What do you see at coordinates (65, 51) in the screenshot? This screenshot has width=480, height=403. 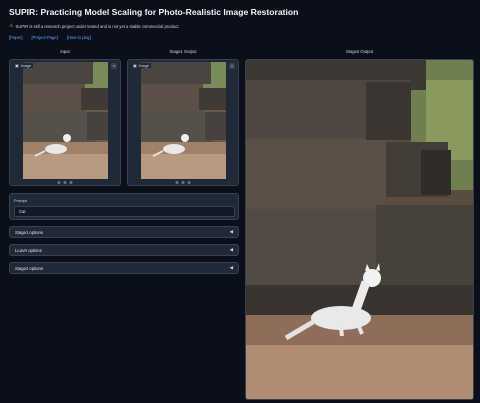 I see `input-column-label: Input` at bounding box center [65, 51].